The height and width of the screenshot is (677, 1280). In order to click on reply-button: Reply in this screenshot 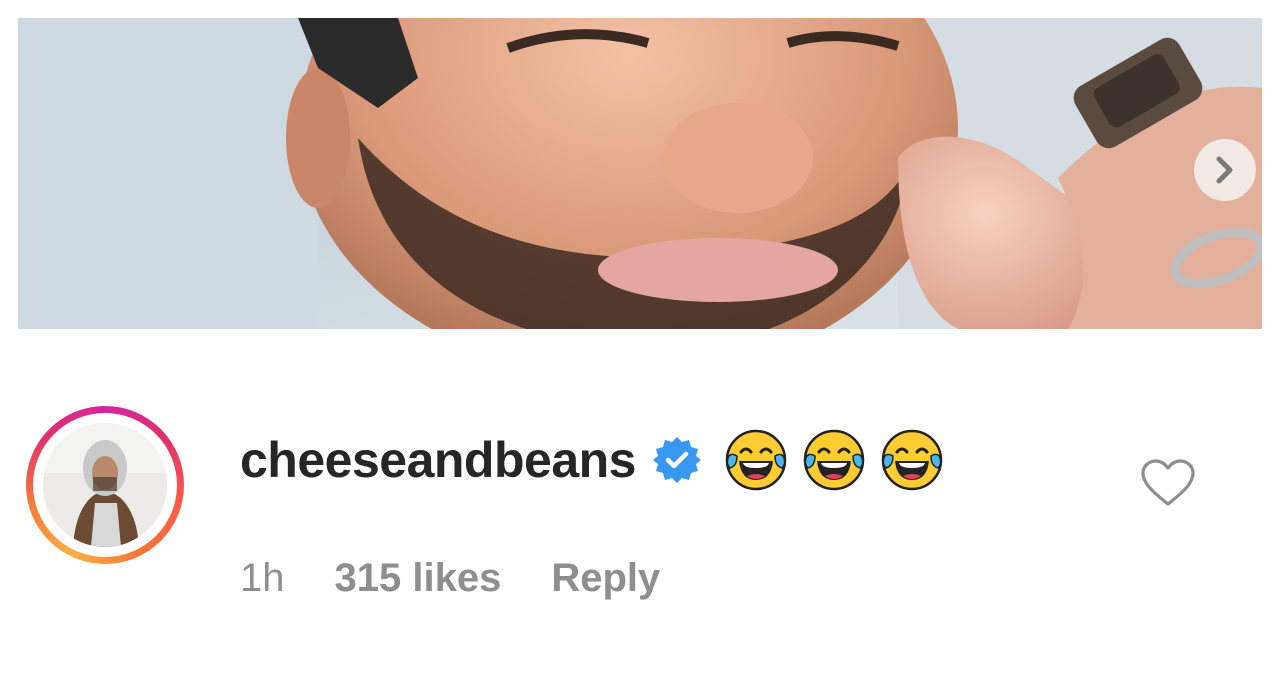, I will do `click(605, 578)`.